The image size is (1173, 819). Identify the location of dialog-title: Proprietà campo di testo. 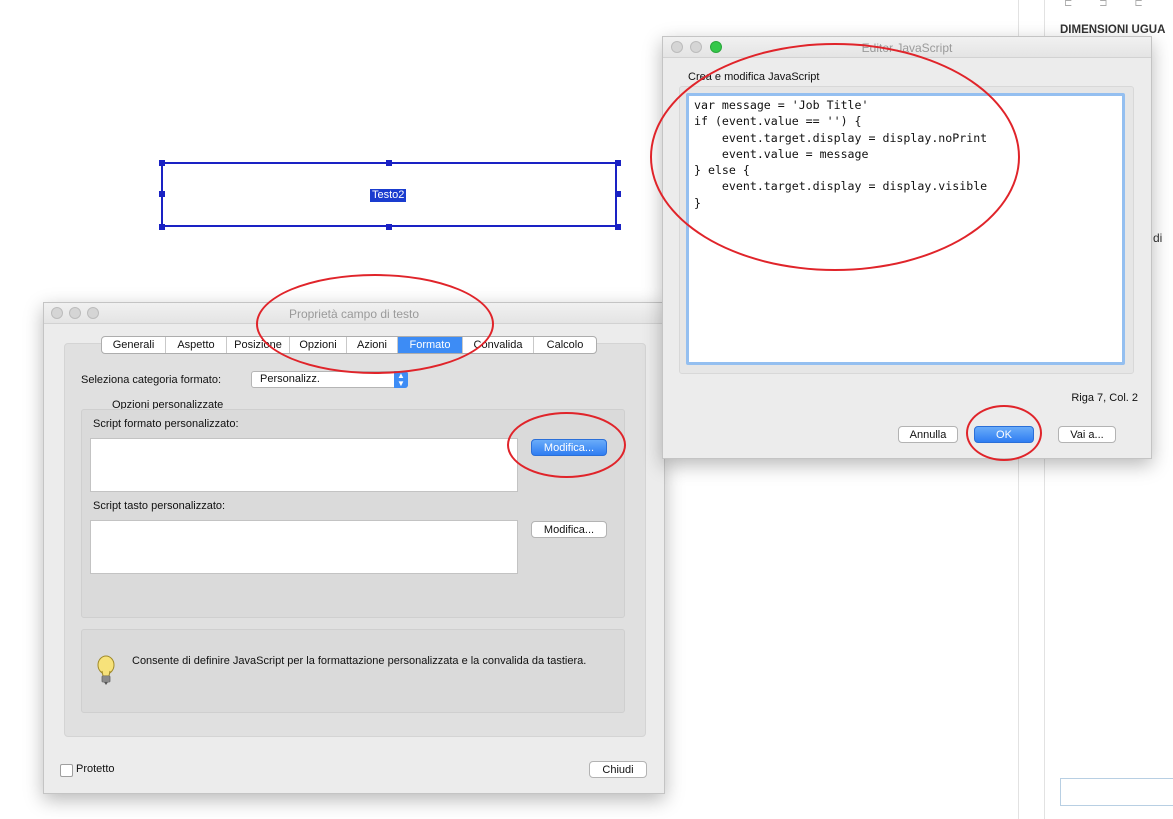
(354, 314).